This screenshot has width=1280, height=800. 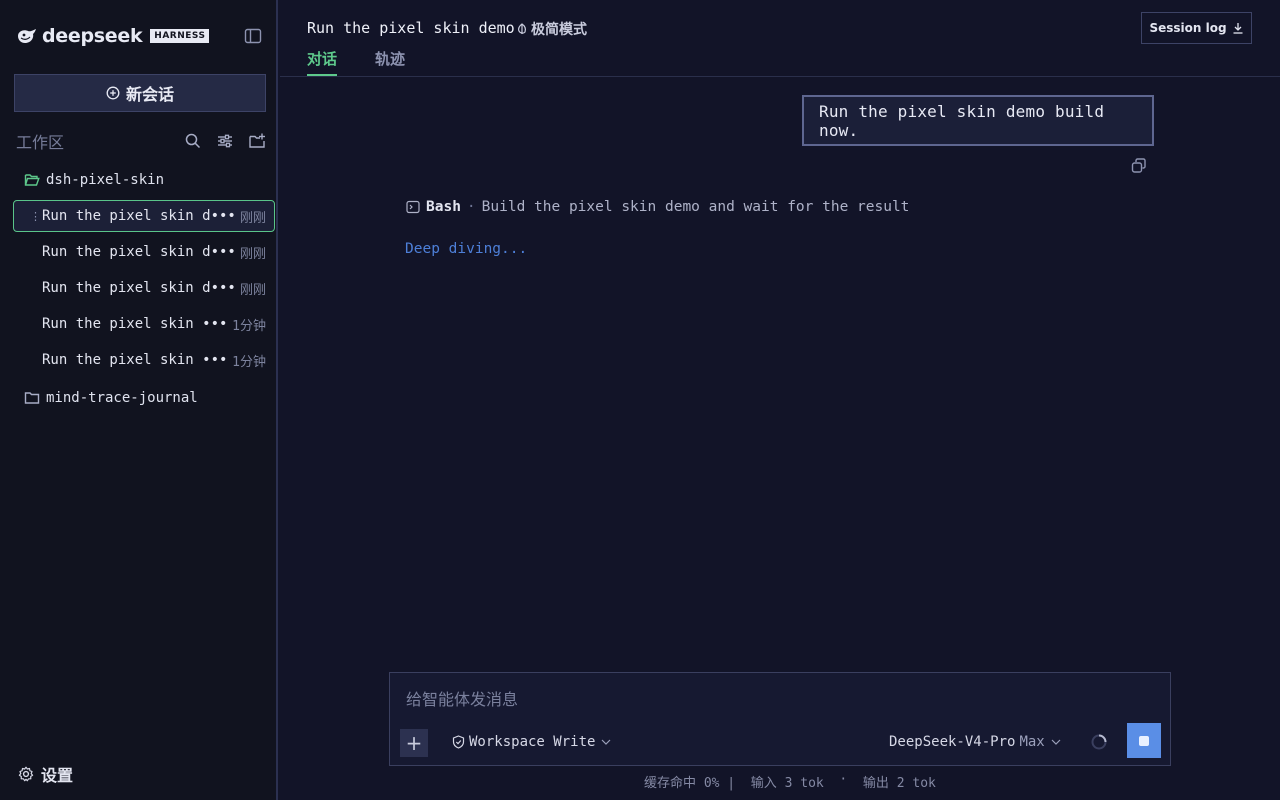 I want to click on folder-open-icon, so click(x=32, y=180).